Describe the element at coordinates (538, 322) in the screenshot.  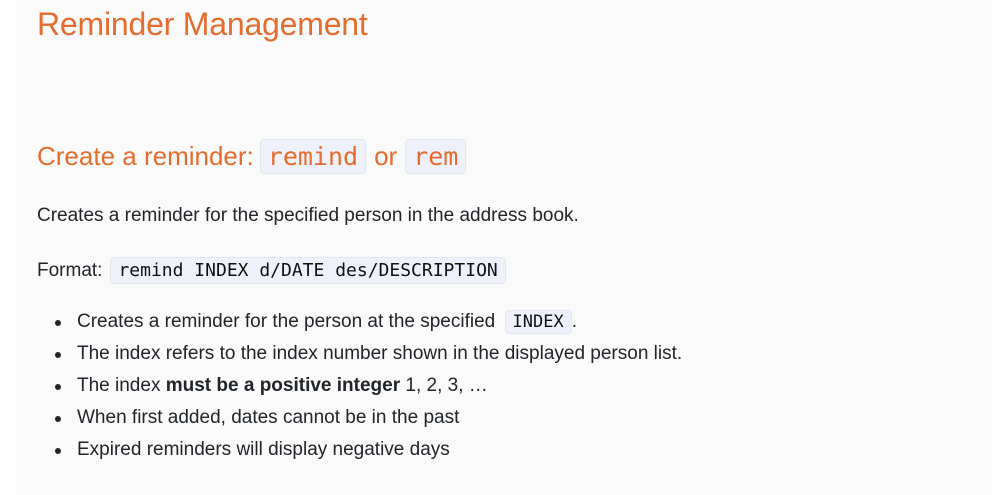
I see `index-code: INDEX` at that location.